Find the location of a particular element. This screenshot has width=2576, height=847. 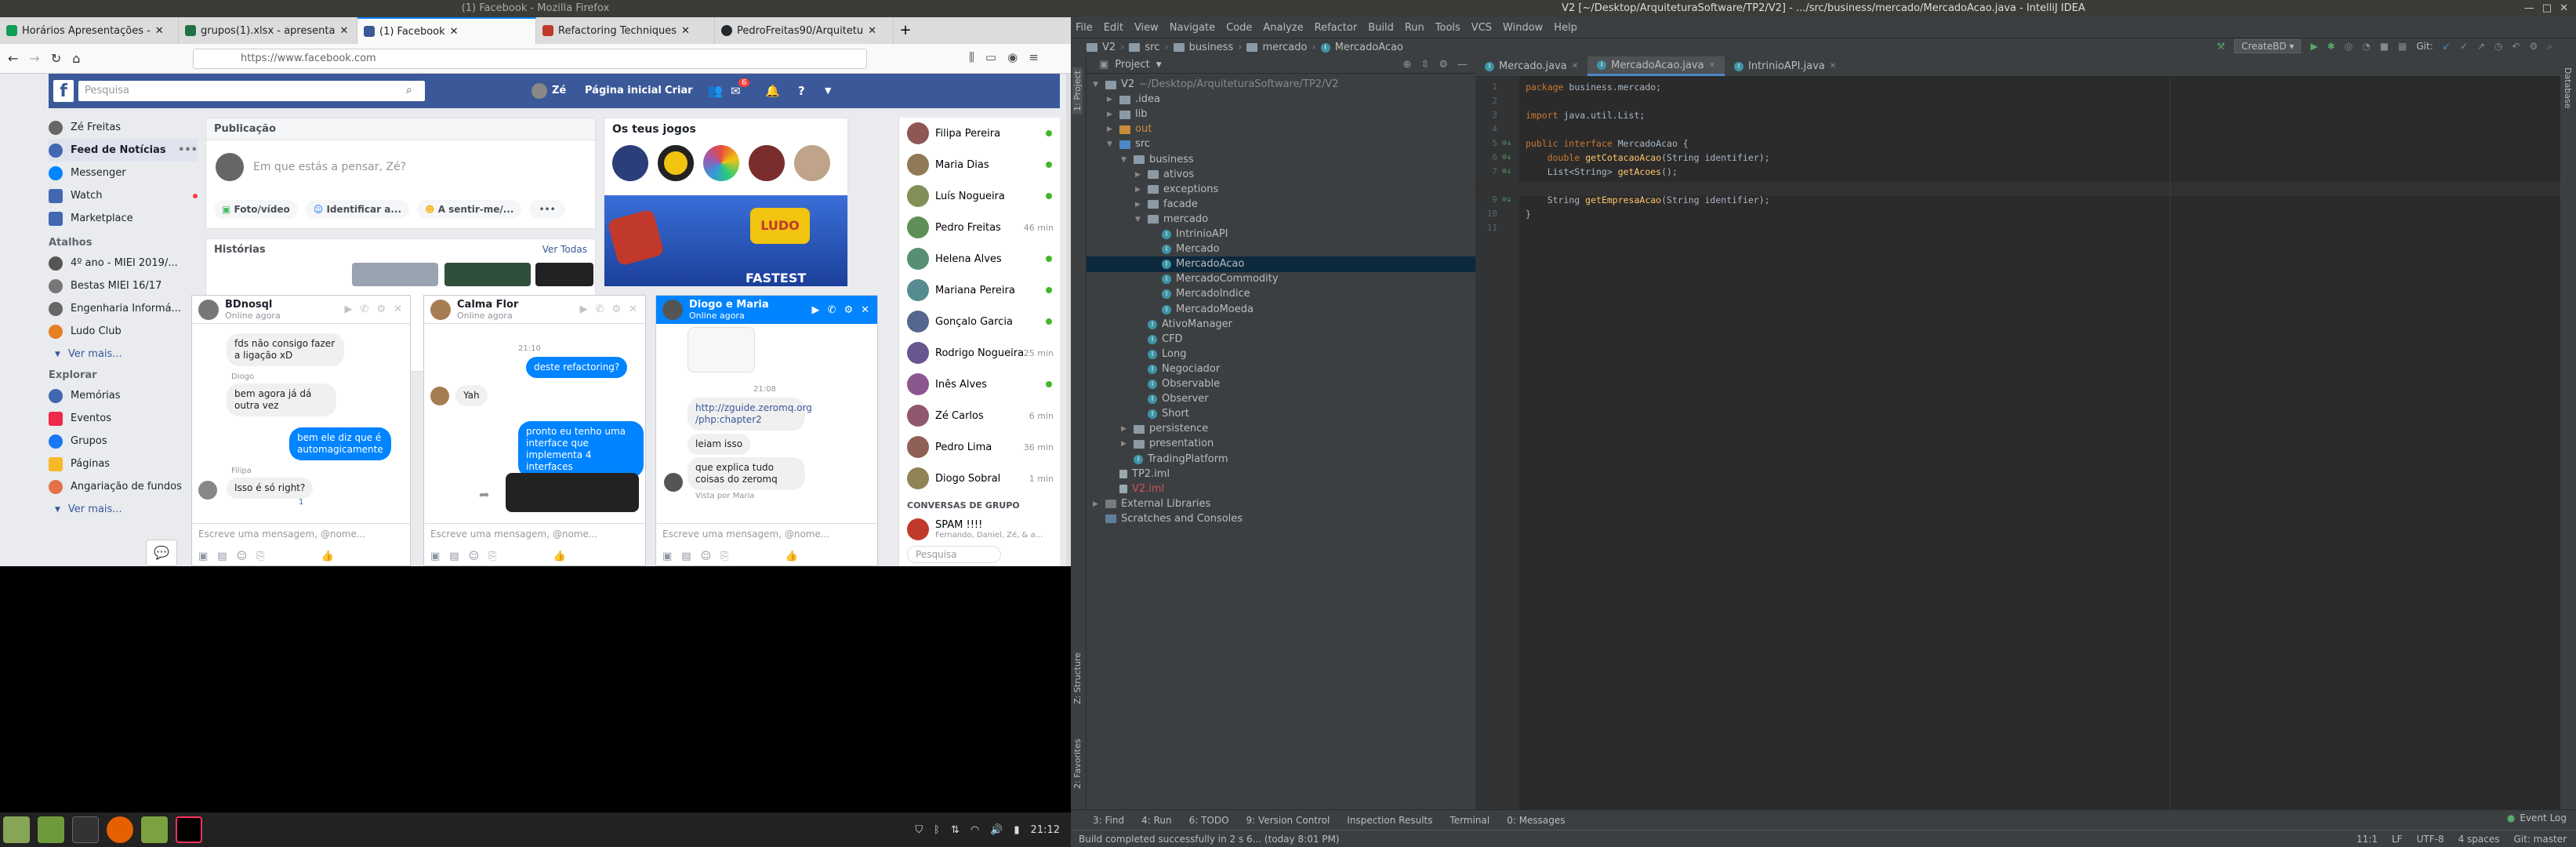

tree-item: ▶ persistence is located at coordinates (1281, 429).